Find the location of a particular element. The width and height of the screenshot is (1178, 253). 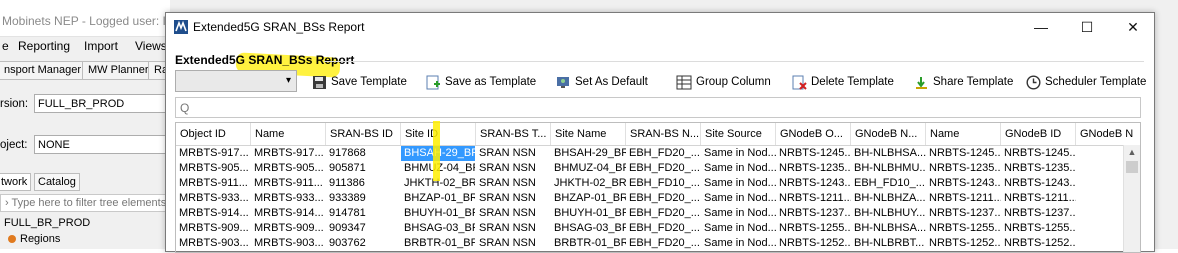

table-cell: 917868 is located at coordinates (363, 153).